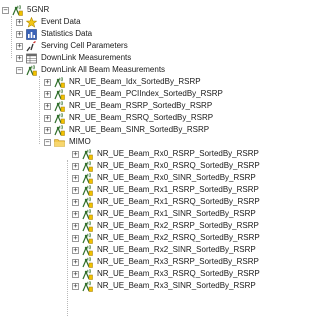 This screenshot has height=324, width=320. I want to click on tree-node-downlink-all-beam-measurements: − DownLink All Beam Measurements, so click(90, 70).